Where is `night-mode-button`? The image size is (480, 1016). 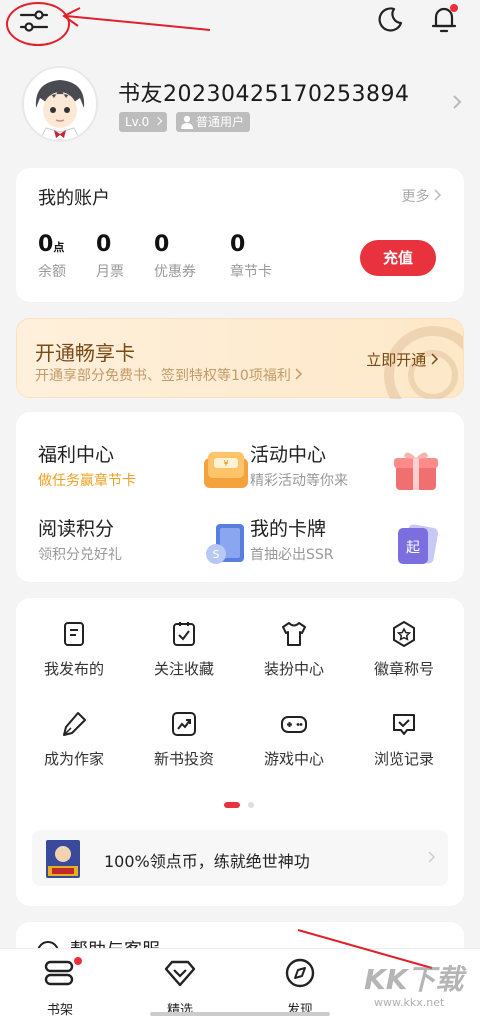
night-mode-button is located at coordinates (390, 19).